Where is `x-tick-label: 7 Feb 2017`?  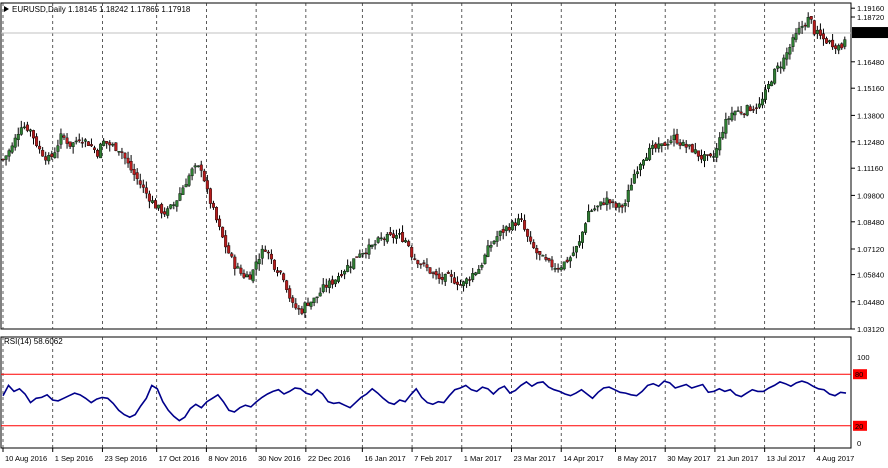
x-tick-label: 7 Feb 2017 is located at coordinates (433, 458).